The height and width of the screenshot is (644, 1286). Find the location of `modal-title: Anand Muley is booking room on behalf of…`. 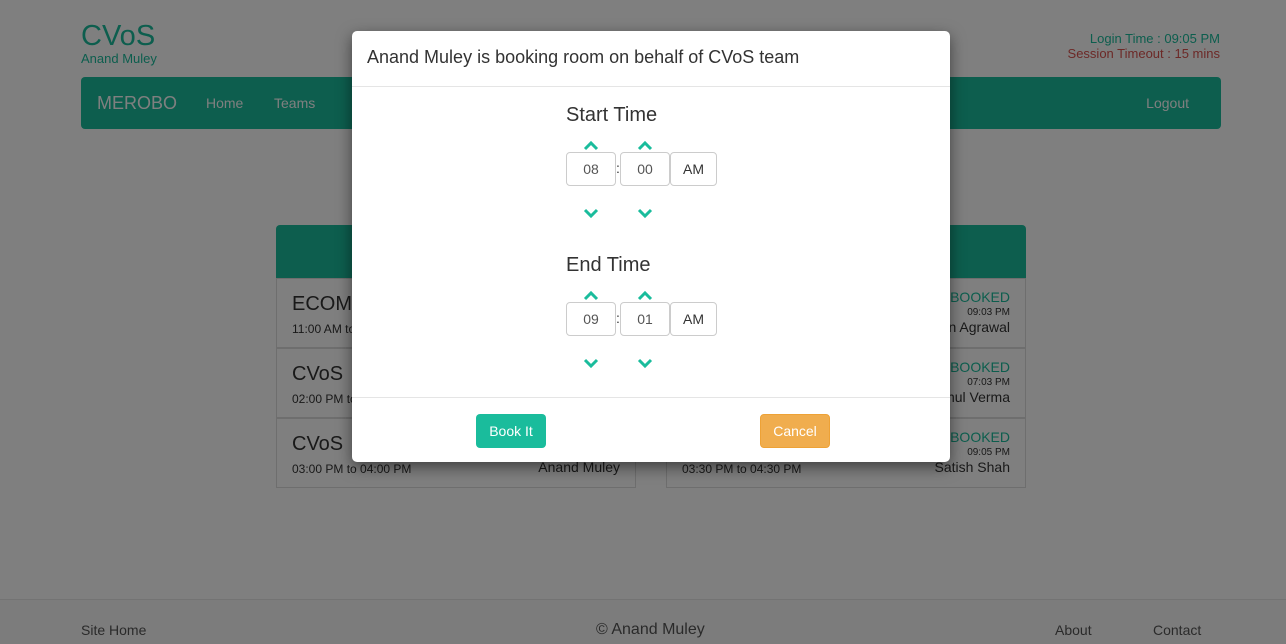

modal-title: Anand Muley is booking room on behalf of… is located at coordinates (583, 57).